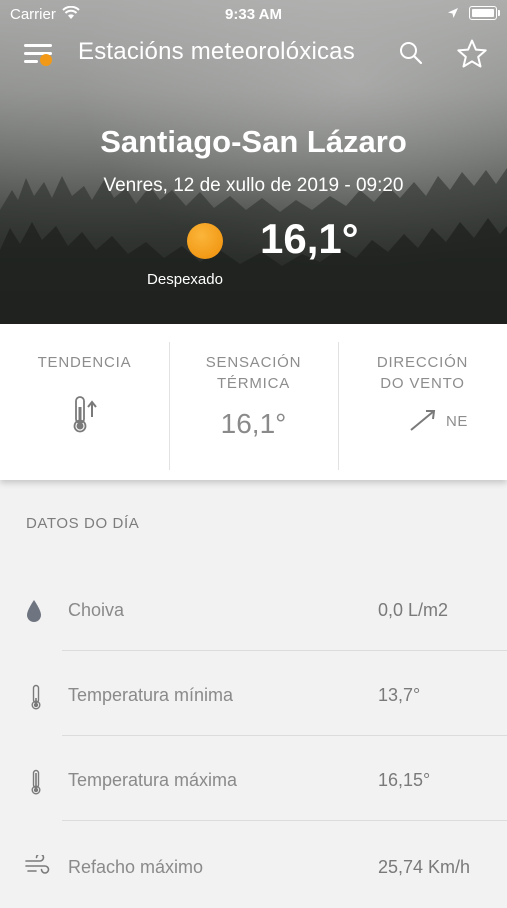  Describe the element at coordinates (85, 414) in the screenshot. I see `thermometer-up-icon` at that location.